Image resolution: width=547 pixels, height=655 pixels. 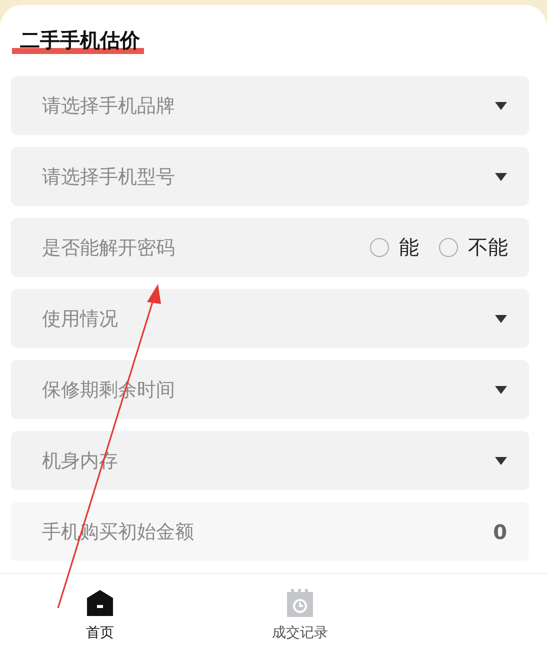 I want to click on dropdown-field: 请选择手机型号, so click(x=270, y=176).